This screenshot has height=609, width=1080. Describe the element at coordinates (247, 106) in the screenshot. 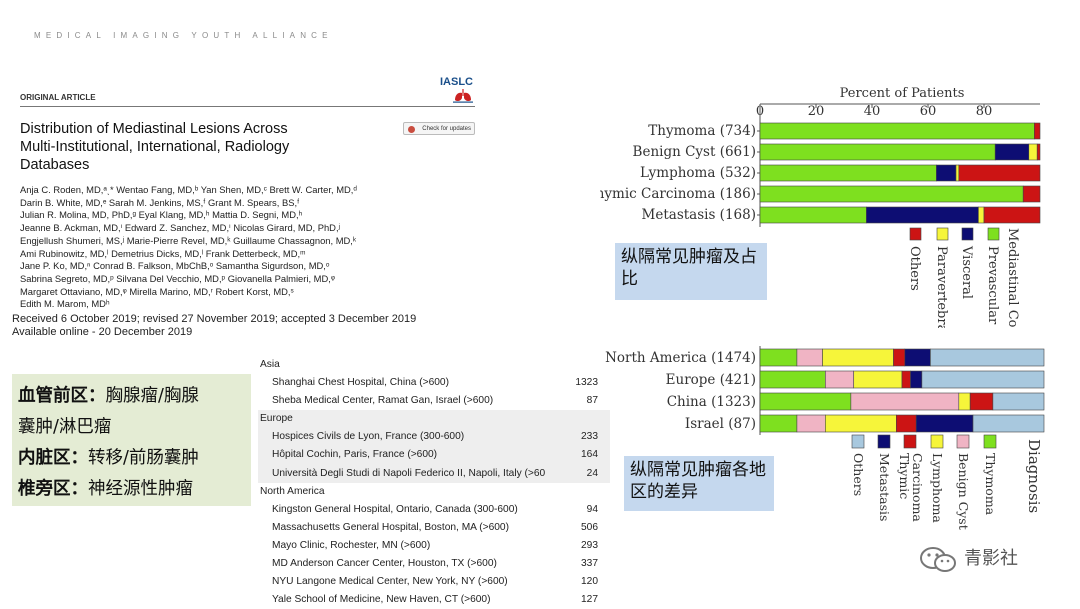

I see `header-rule` at that location.